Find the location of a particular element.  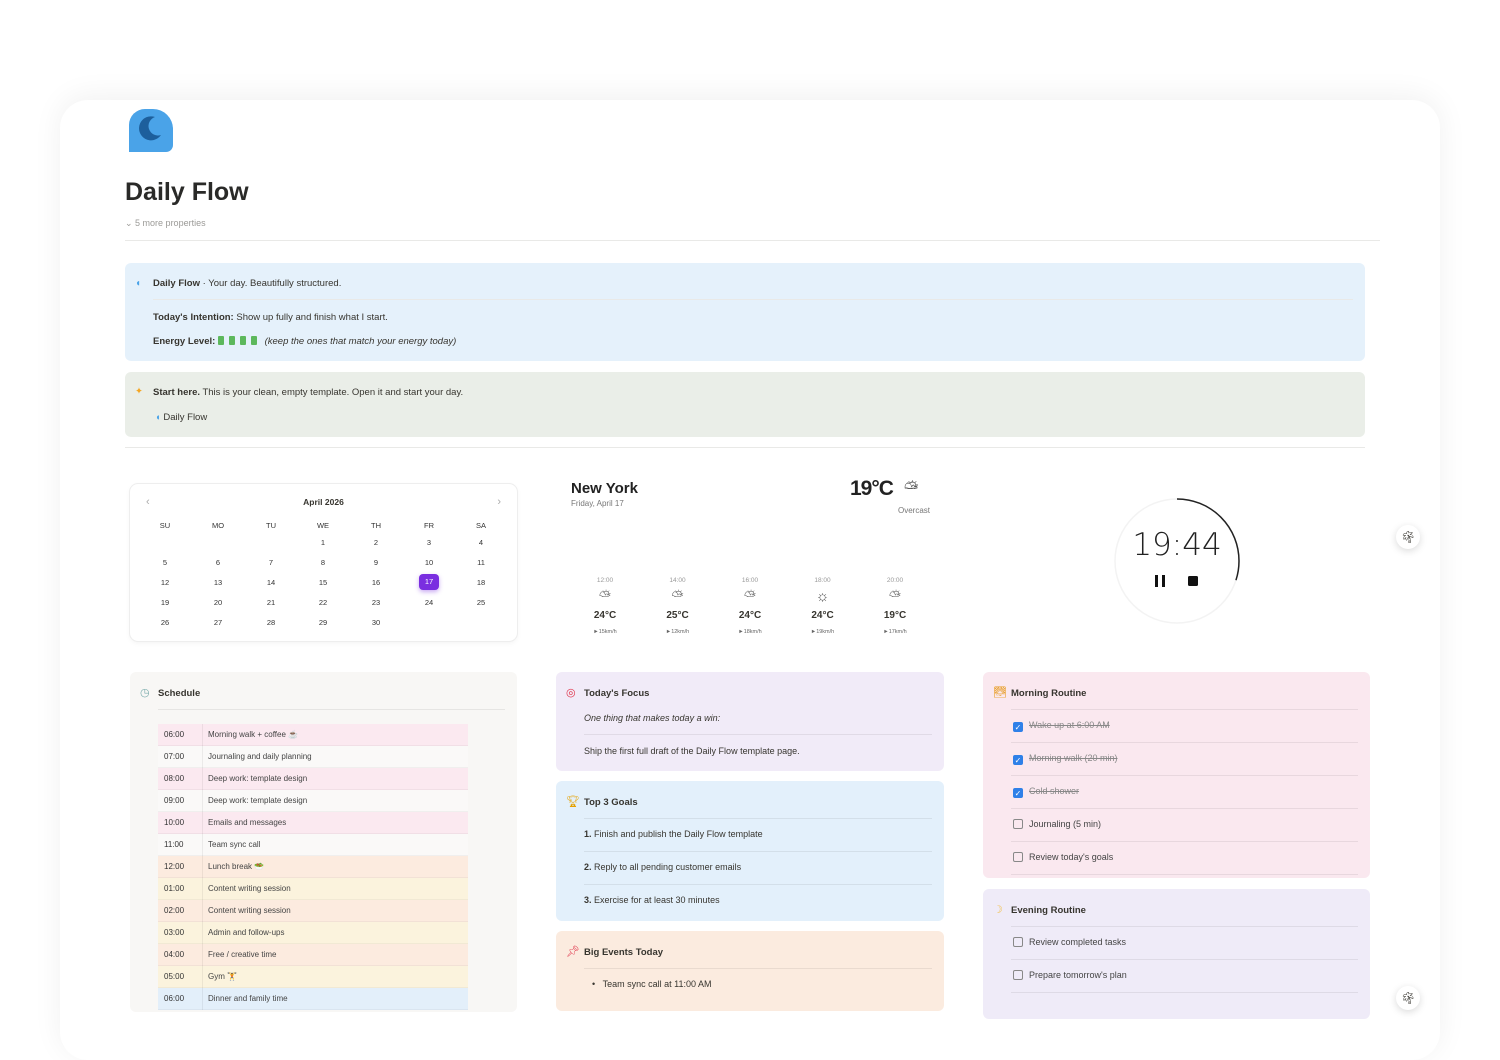

schedule-row: 02:00 Content writing session is located at coordinates (313, 911).